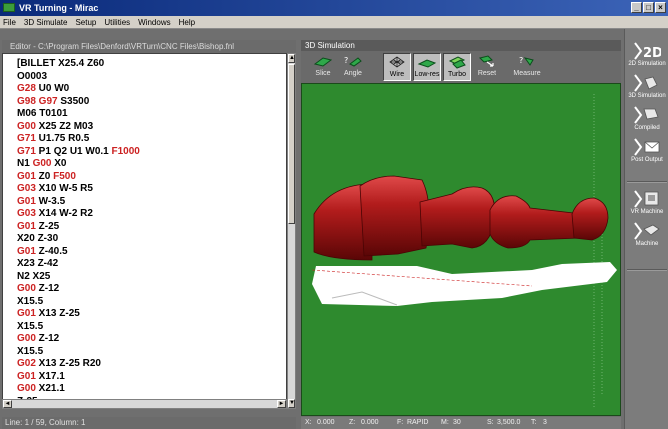 The width and height of the screenshot is (668, 429). Describe the element at coordinates (660, 7) in the screenshot. I see `close-button: ×` at that location.